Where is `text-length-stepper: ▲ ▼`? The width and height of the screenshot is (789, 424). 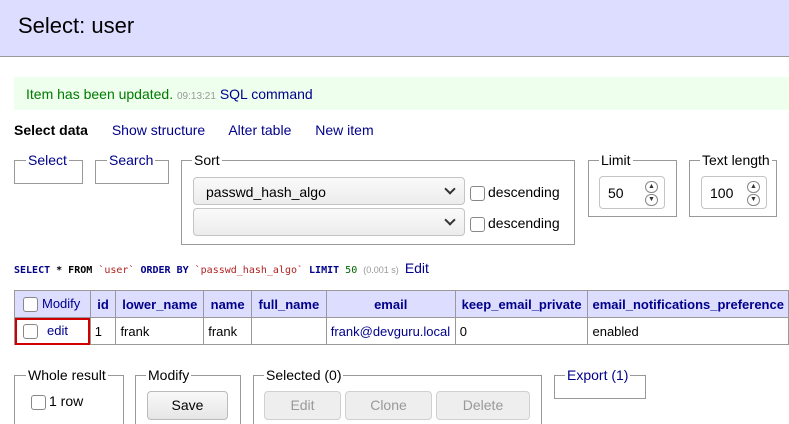
text-length-stepper: ▲ ▼ is located at coordinates (753, 194).